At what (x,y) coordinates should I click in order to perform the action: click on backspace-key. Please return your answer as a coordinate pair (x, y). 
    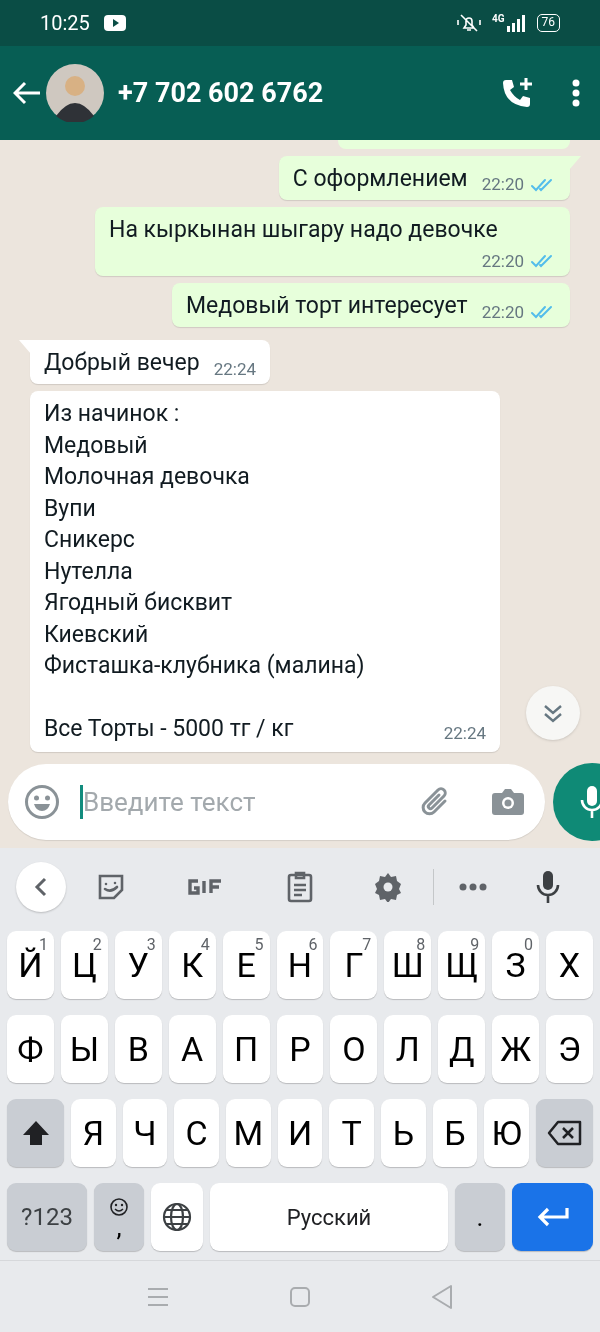
    Looking at the image, I should click on (565, 1133).